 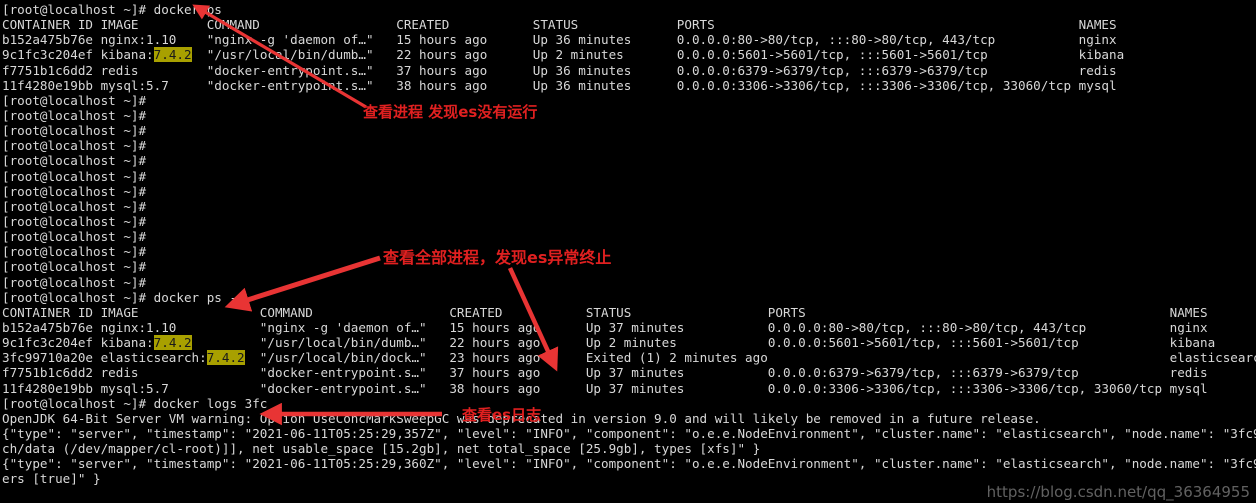 What do you see at coordinates (497, 257) in the screenshot?
I see `annotation-check-all-process: 查看全部进程，发现es异常终止` at bounding box center [497, 257].